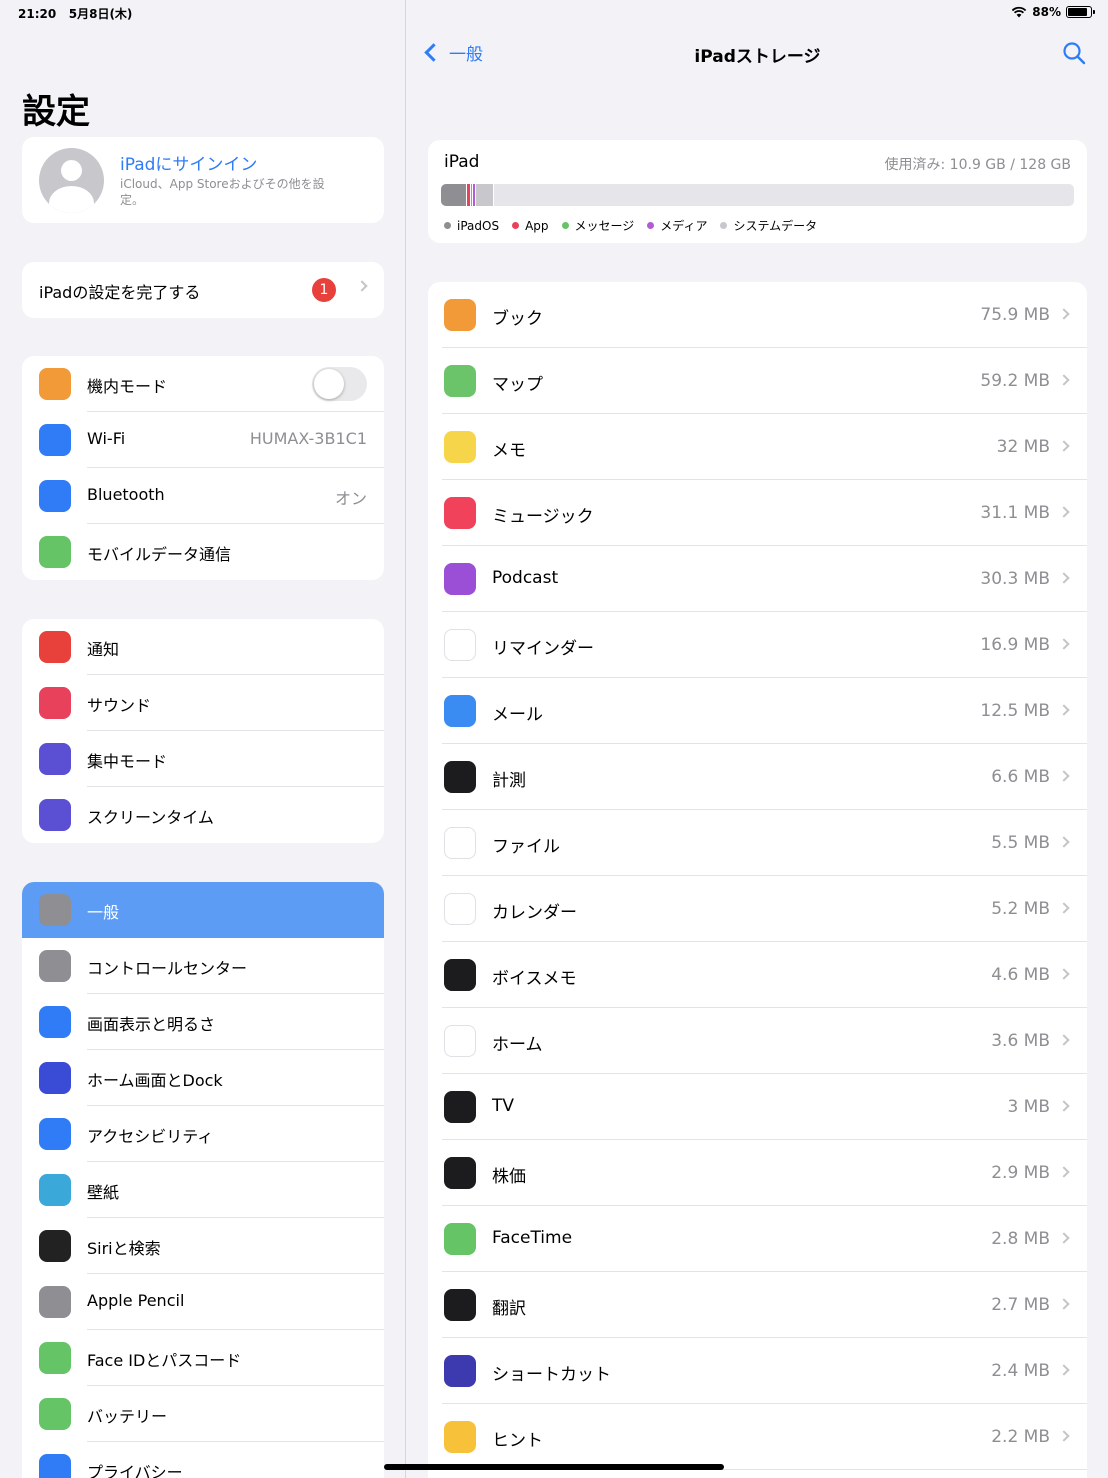 Image resolution: width=1108 pixels, height=1478 pixels. What do you see at coordinates (532, 1238) in the screenshot?
I see `app-name: FaceTime` at bounding box center [532, 1238].